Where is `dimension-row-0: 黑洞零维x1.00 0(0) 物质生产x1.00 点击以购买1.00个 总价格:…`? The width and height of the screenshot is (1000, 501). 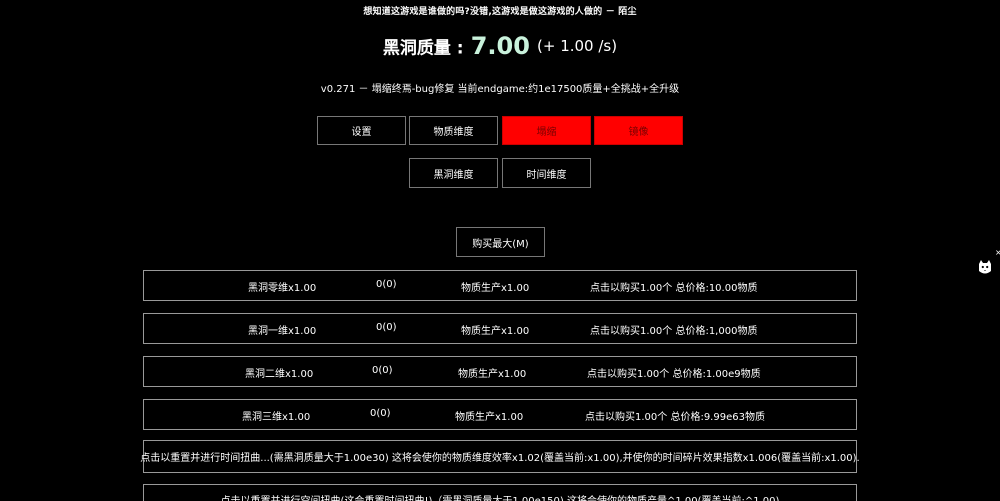 dimension-row-0: 黑洞零维x1.00 0(0) 物质生产x1.00 点击以购买1.00个 总价格:… is located at coordinates (500, 285).